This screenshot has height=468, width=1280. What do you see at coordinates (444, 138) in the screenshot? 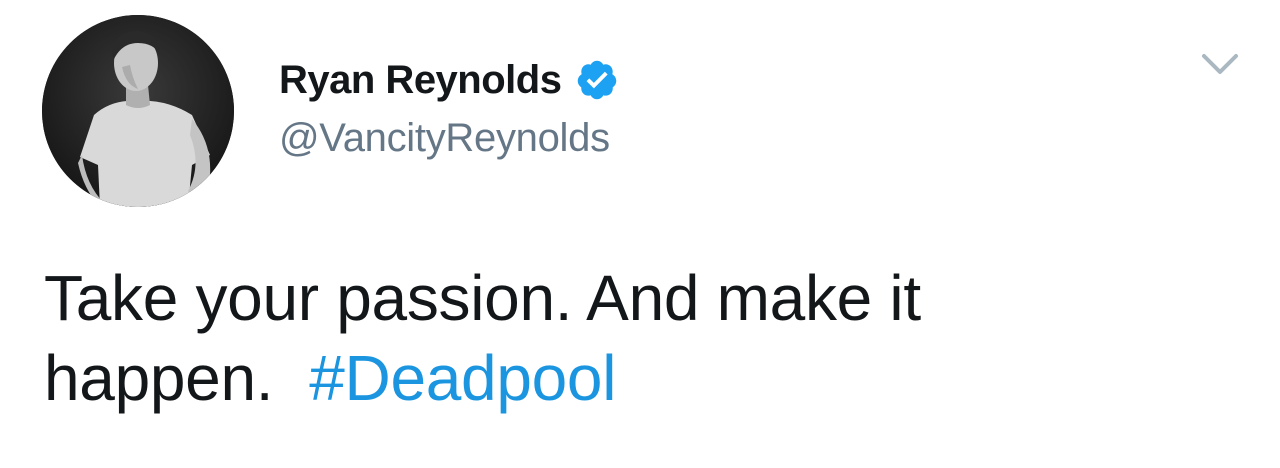
I see `author-handle: @VancityReynolds` at bounding box center [444, 138].